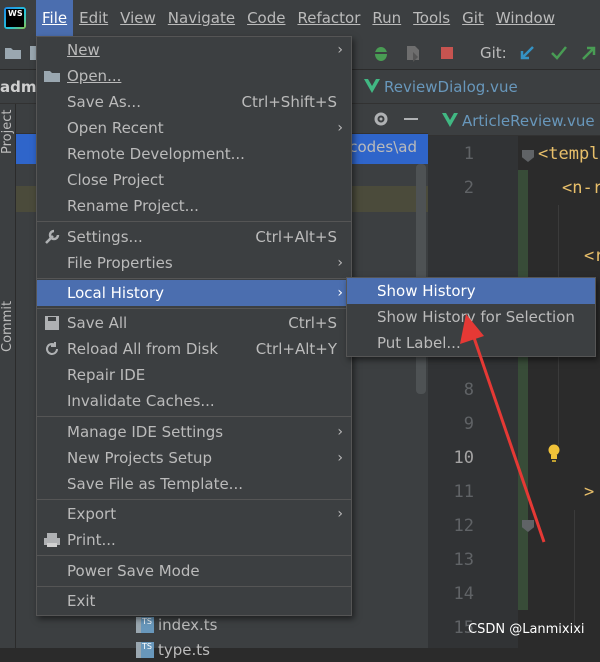 This screenshot has width=600, height=662. I want to click on menu-item-power-save-mode: Power Save Mode, so click(194, 571).